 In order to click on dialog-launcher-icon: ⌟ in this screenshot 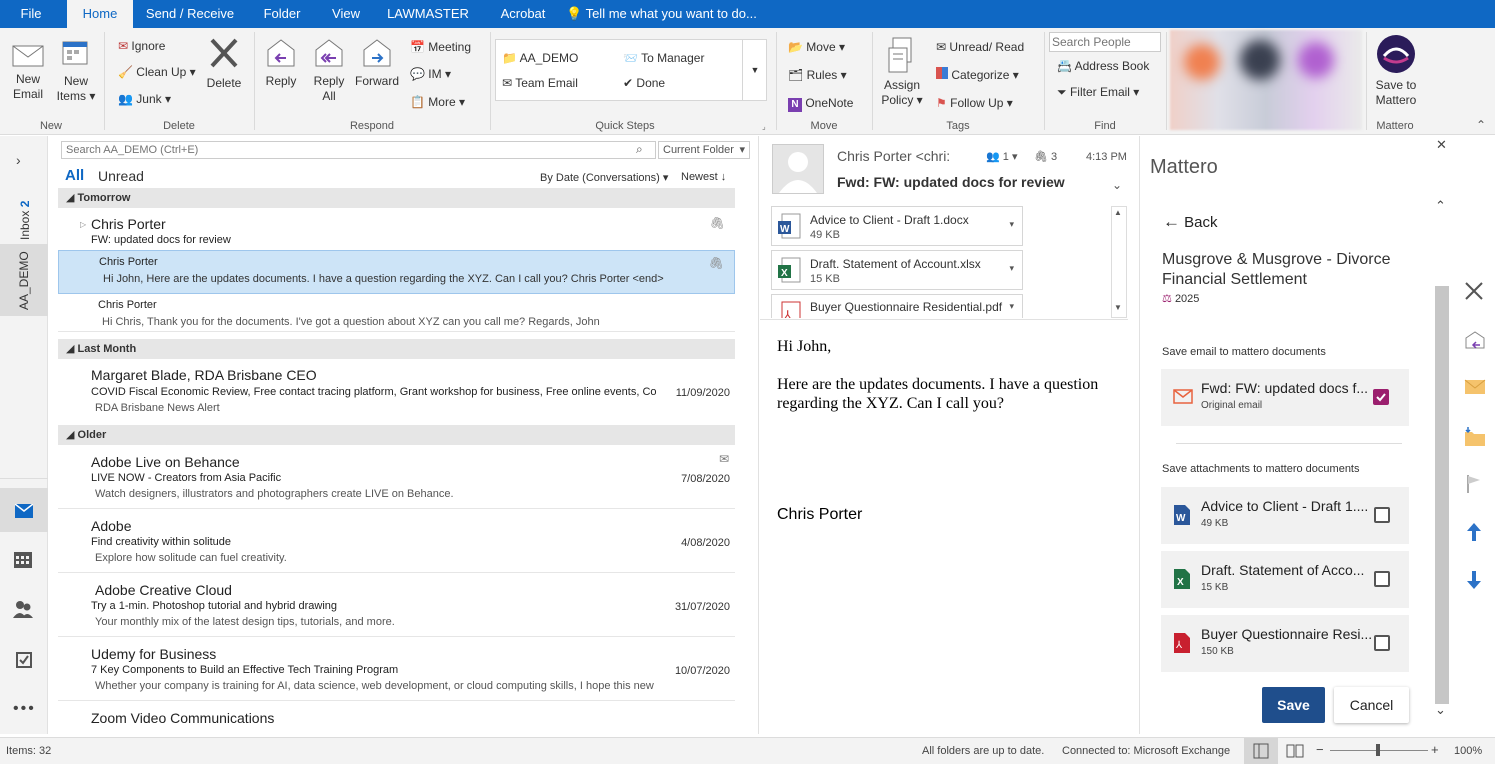, I will do `click(764, 126)`.